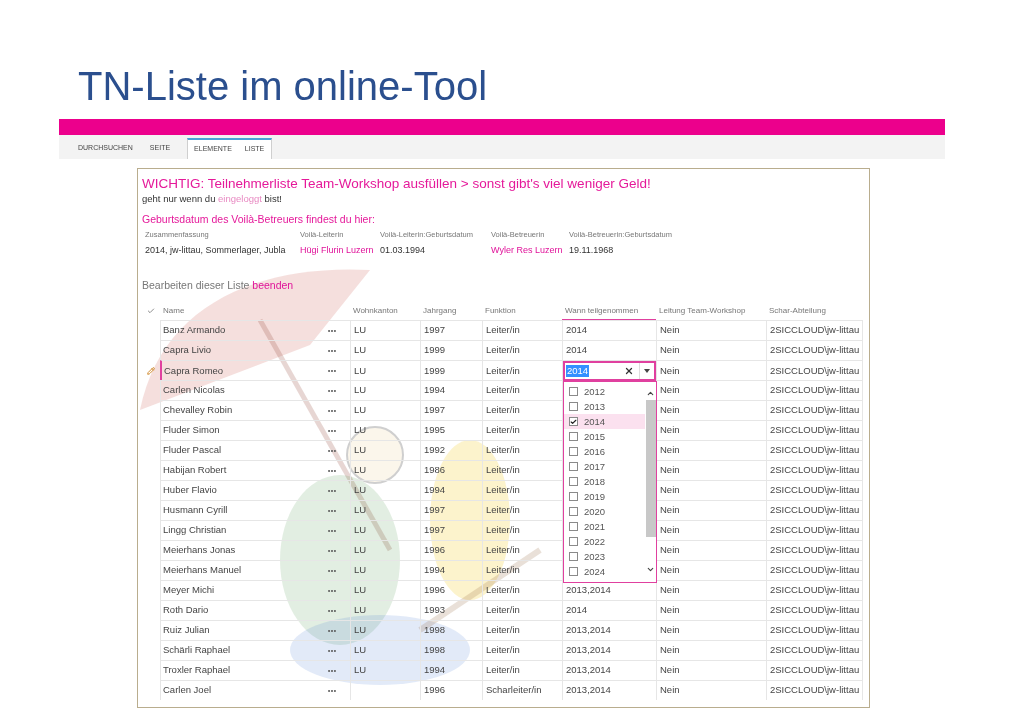 This screenshot has height=724, width=1024. Describe the element at coordinates (337, 251) in the screenshot. I see `summary-link: Hügi Flurin Luzern` at that location.